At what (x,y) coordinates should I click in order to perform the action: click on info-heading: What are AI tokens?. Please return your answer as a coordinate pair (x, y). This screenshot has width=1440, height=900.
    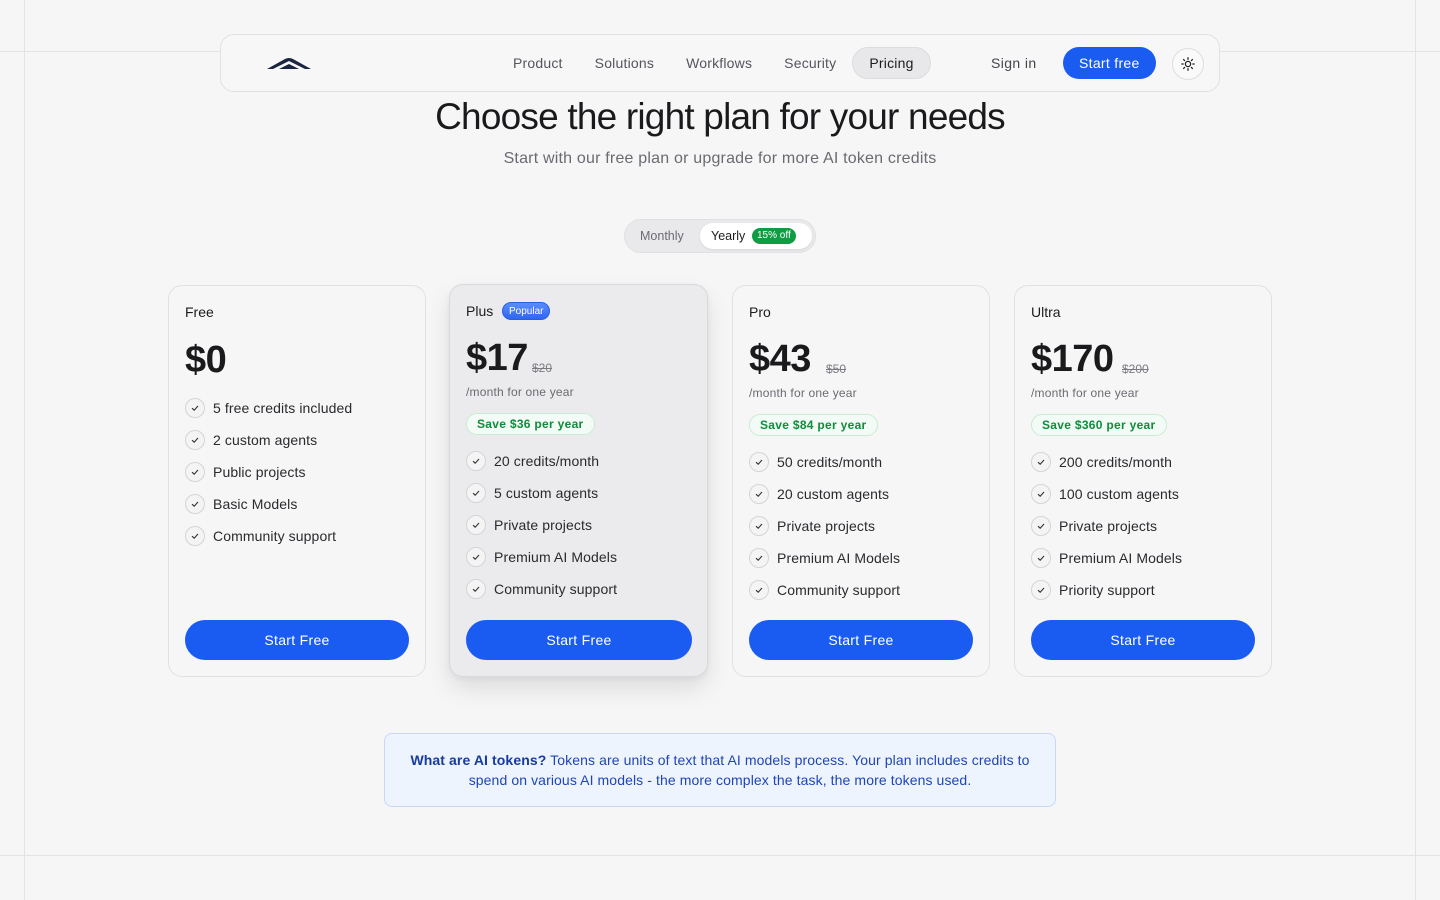
    Looking at the image, I should click on (478, 760).